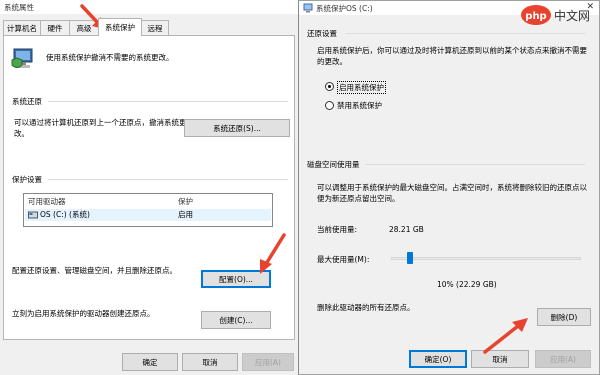 The height and width of the screenshot is (375, 600). What do you see at coordinates (120, 27) in the screenshot?
I see `tab-system-protection: 系统保护` at bounding box center [120, 27].